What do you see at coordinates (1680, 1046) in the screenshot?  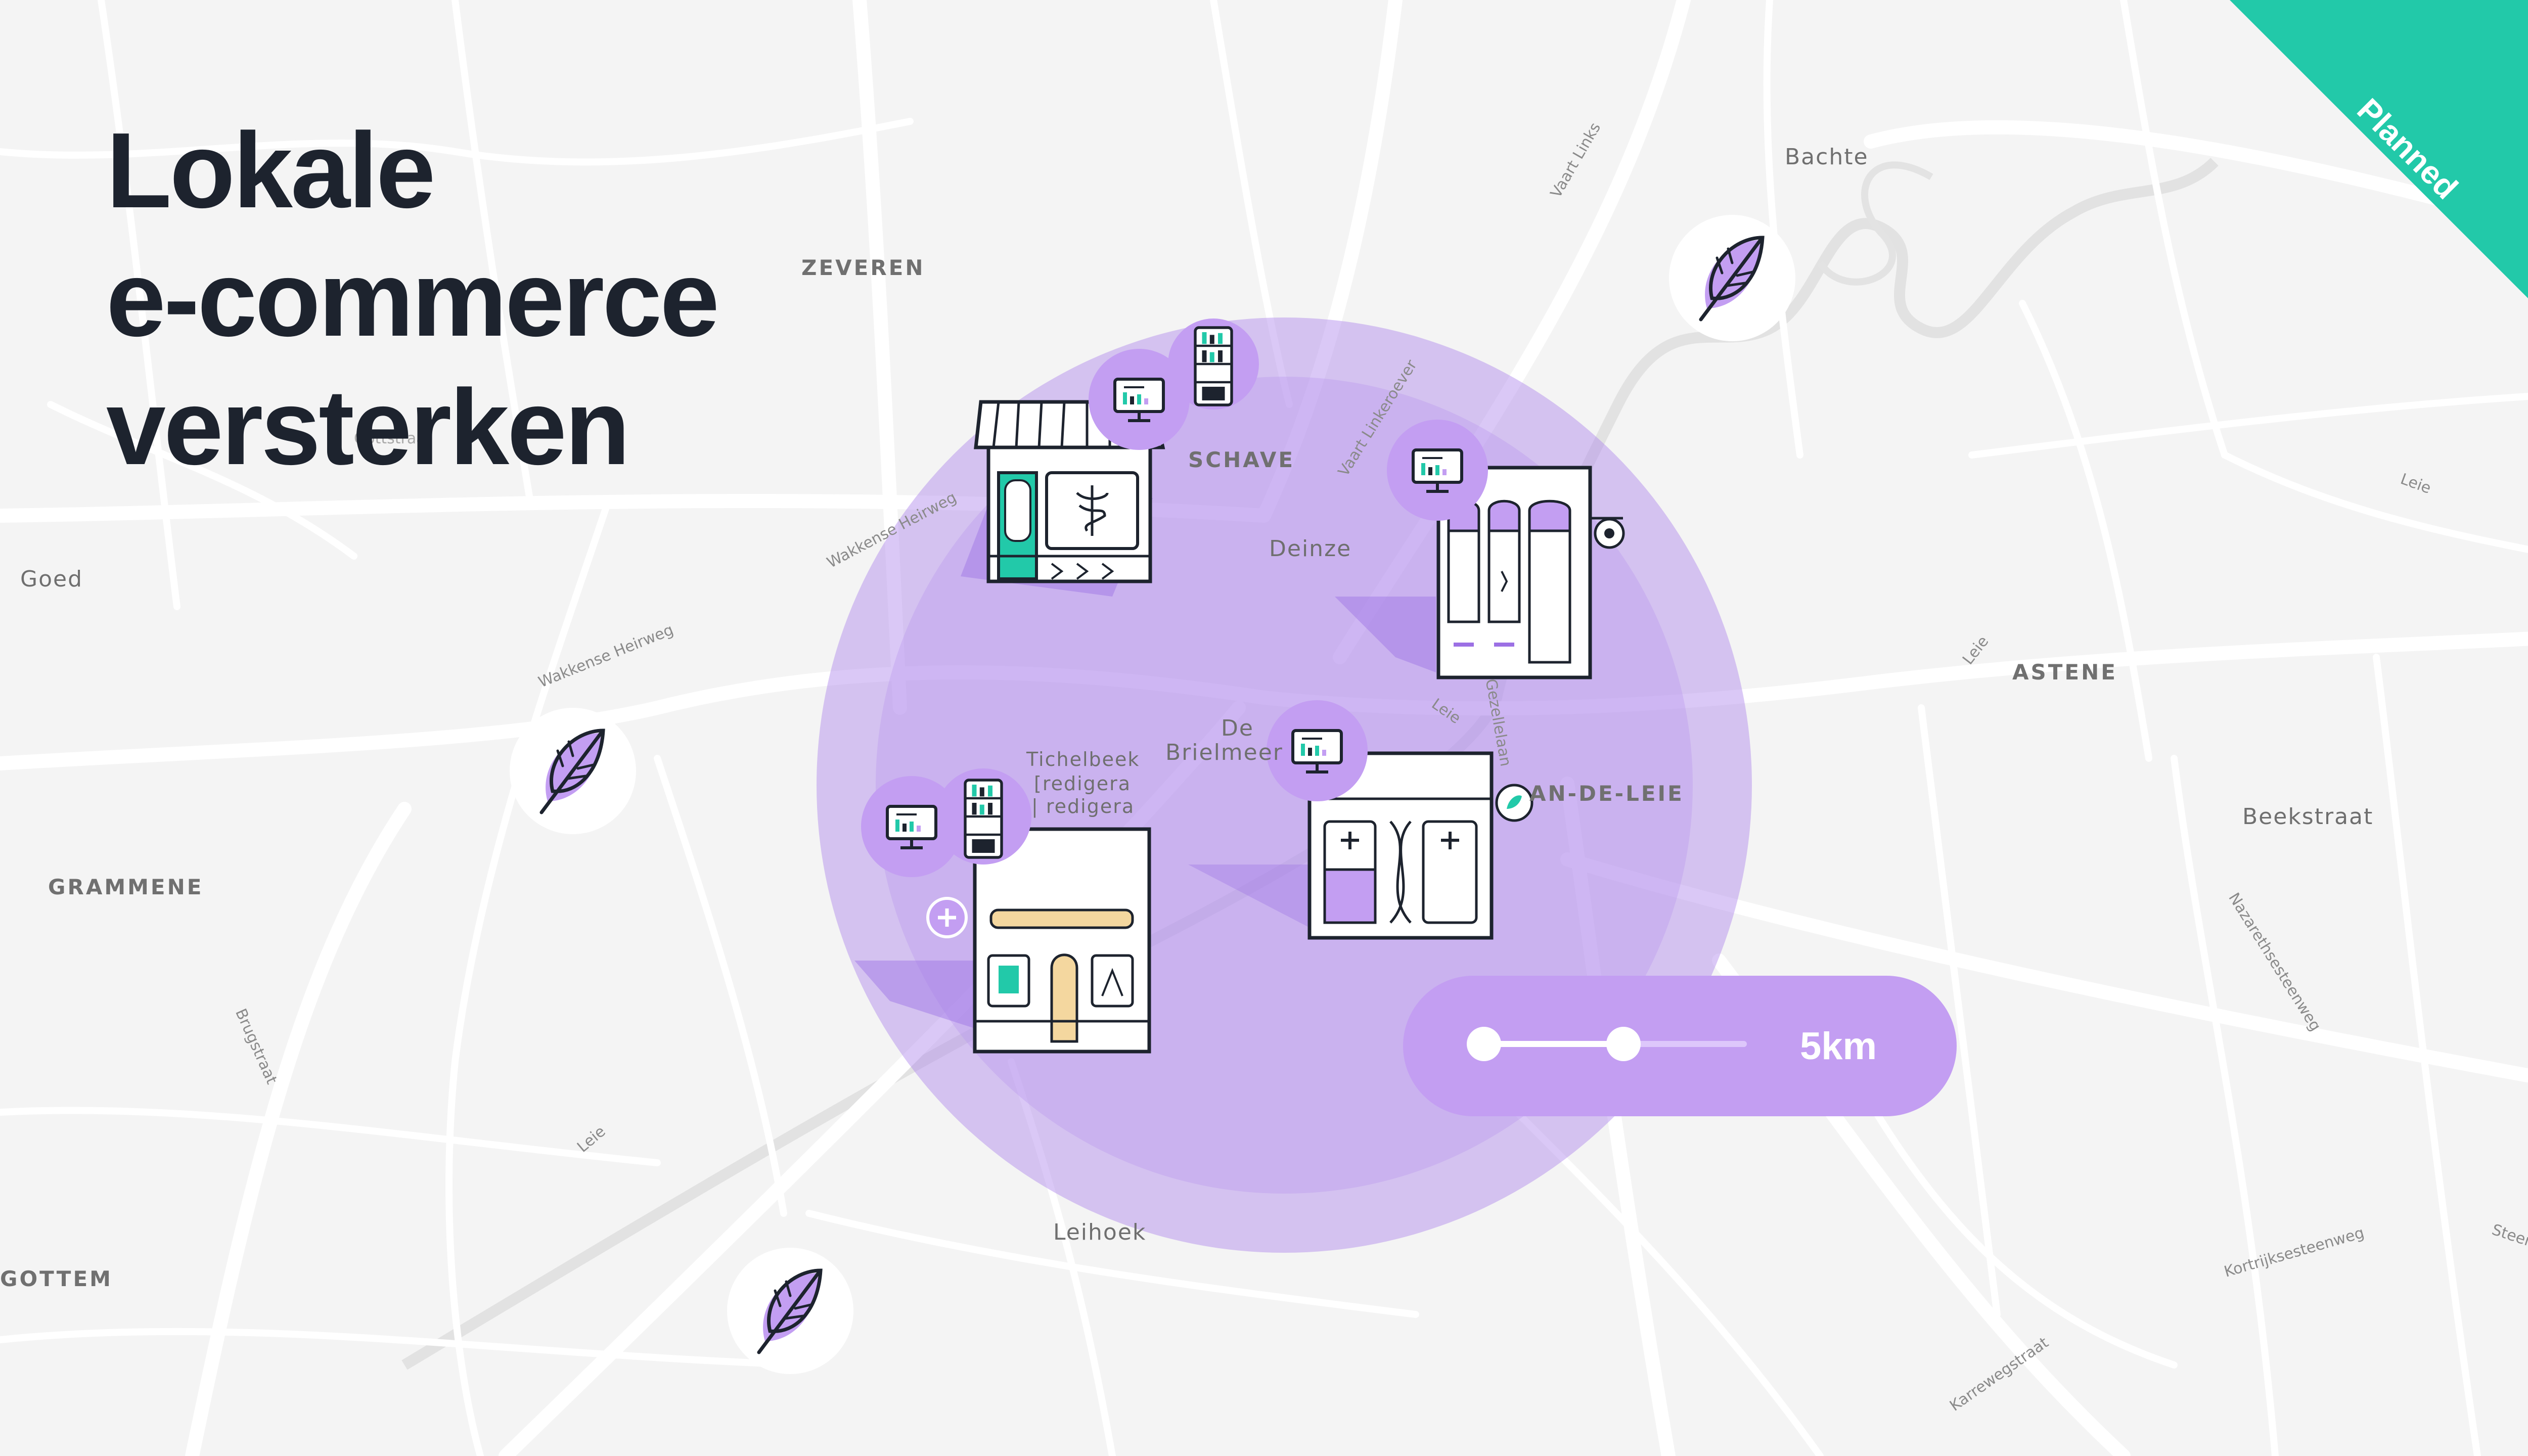 I see `radius-slider: 5km` at bounding box center [1680, 1046].